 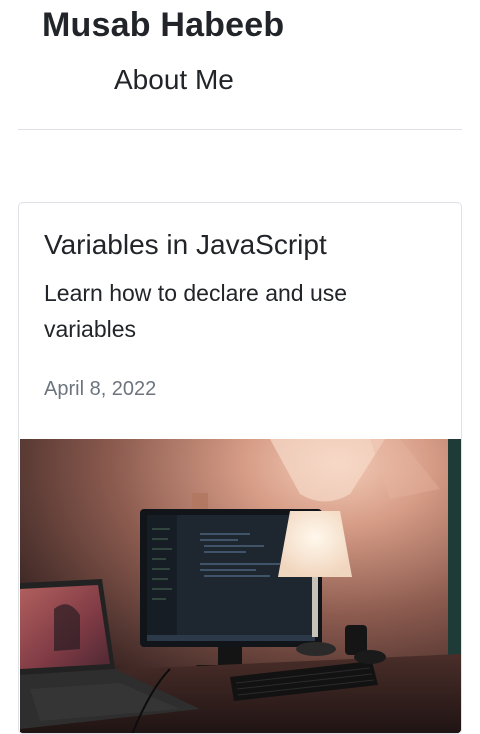 I want to click on site-title-link: Musab Habeeb, so click(x=163, y=25).